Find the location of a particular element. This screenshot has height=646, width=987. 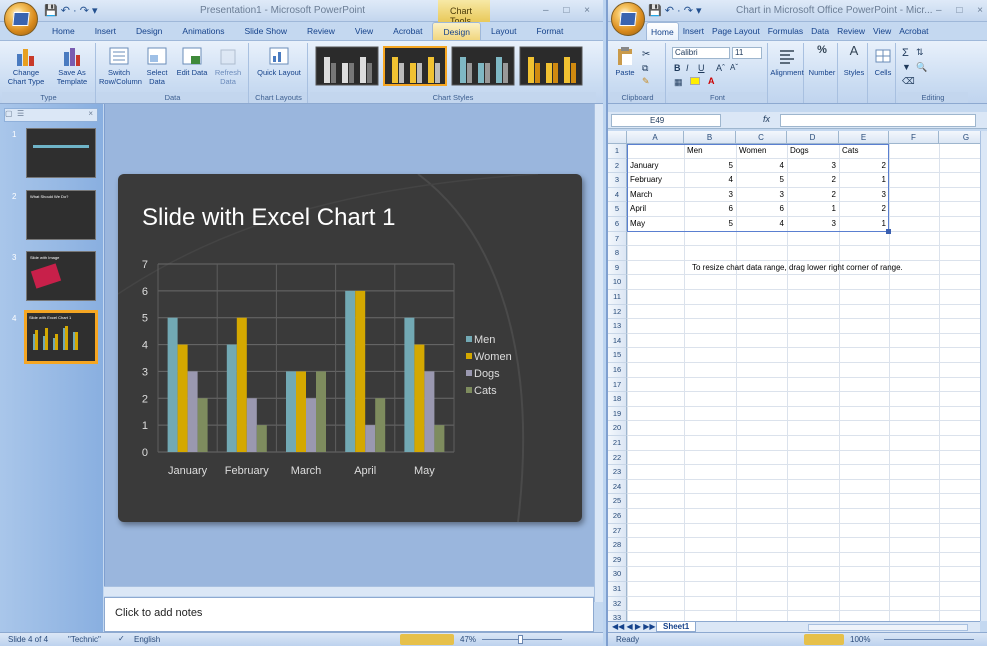

column-header: C is located at coordinates (761, 137).